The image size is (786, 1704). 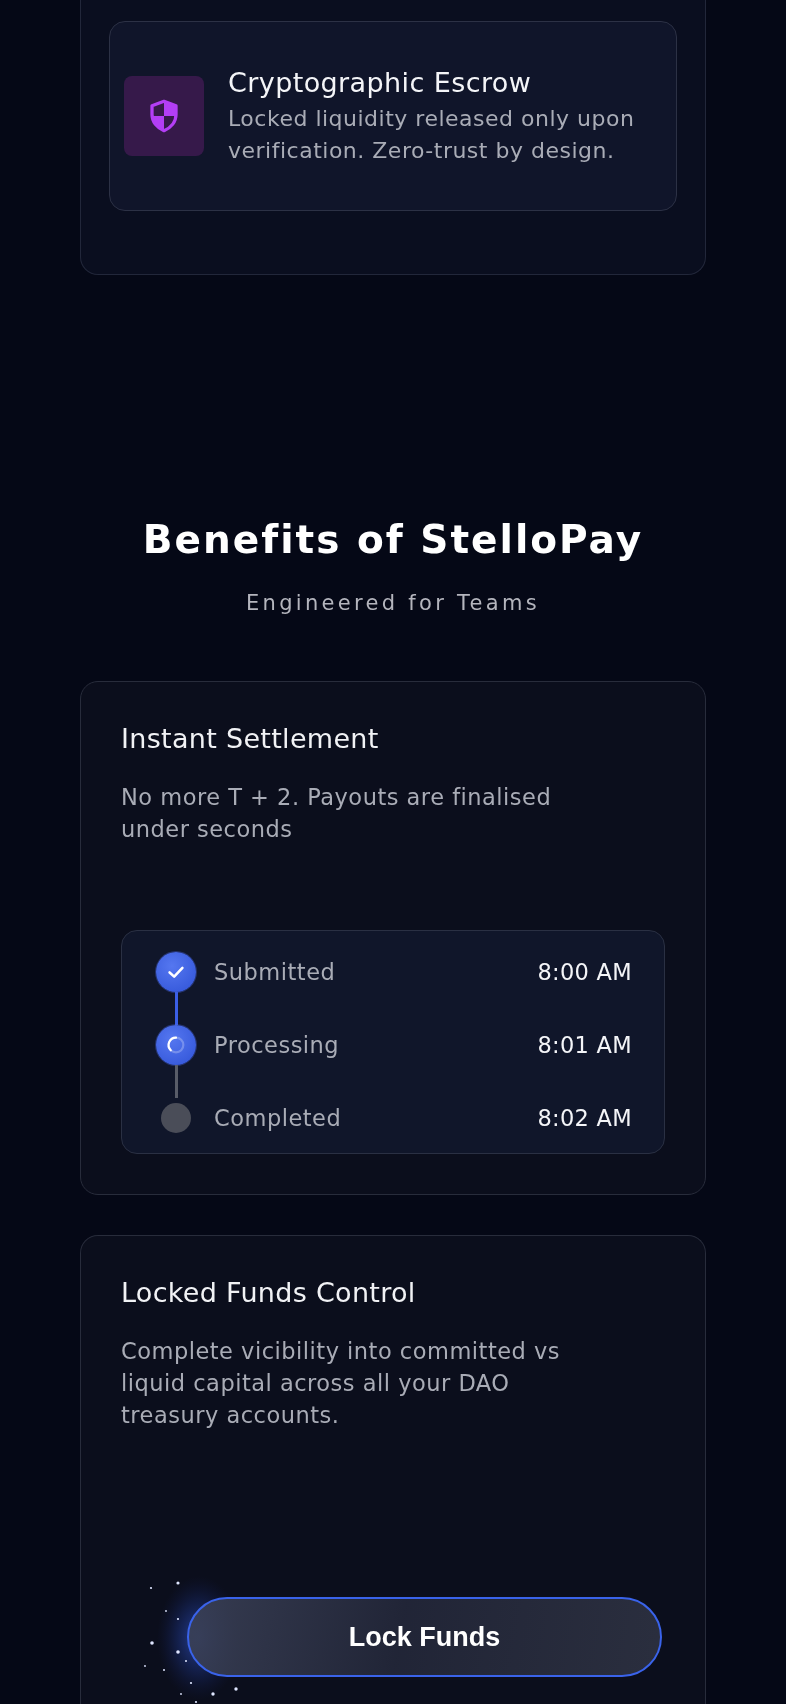 What do you see at coordinates (380, 83) in the screenshot?
I see `feature-title: Cryptographic Escrow` at bounding box center [380, 83].